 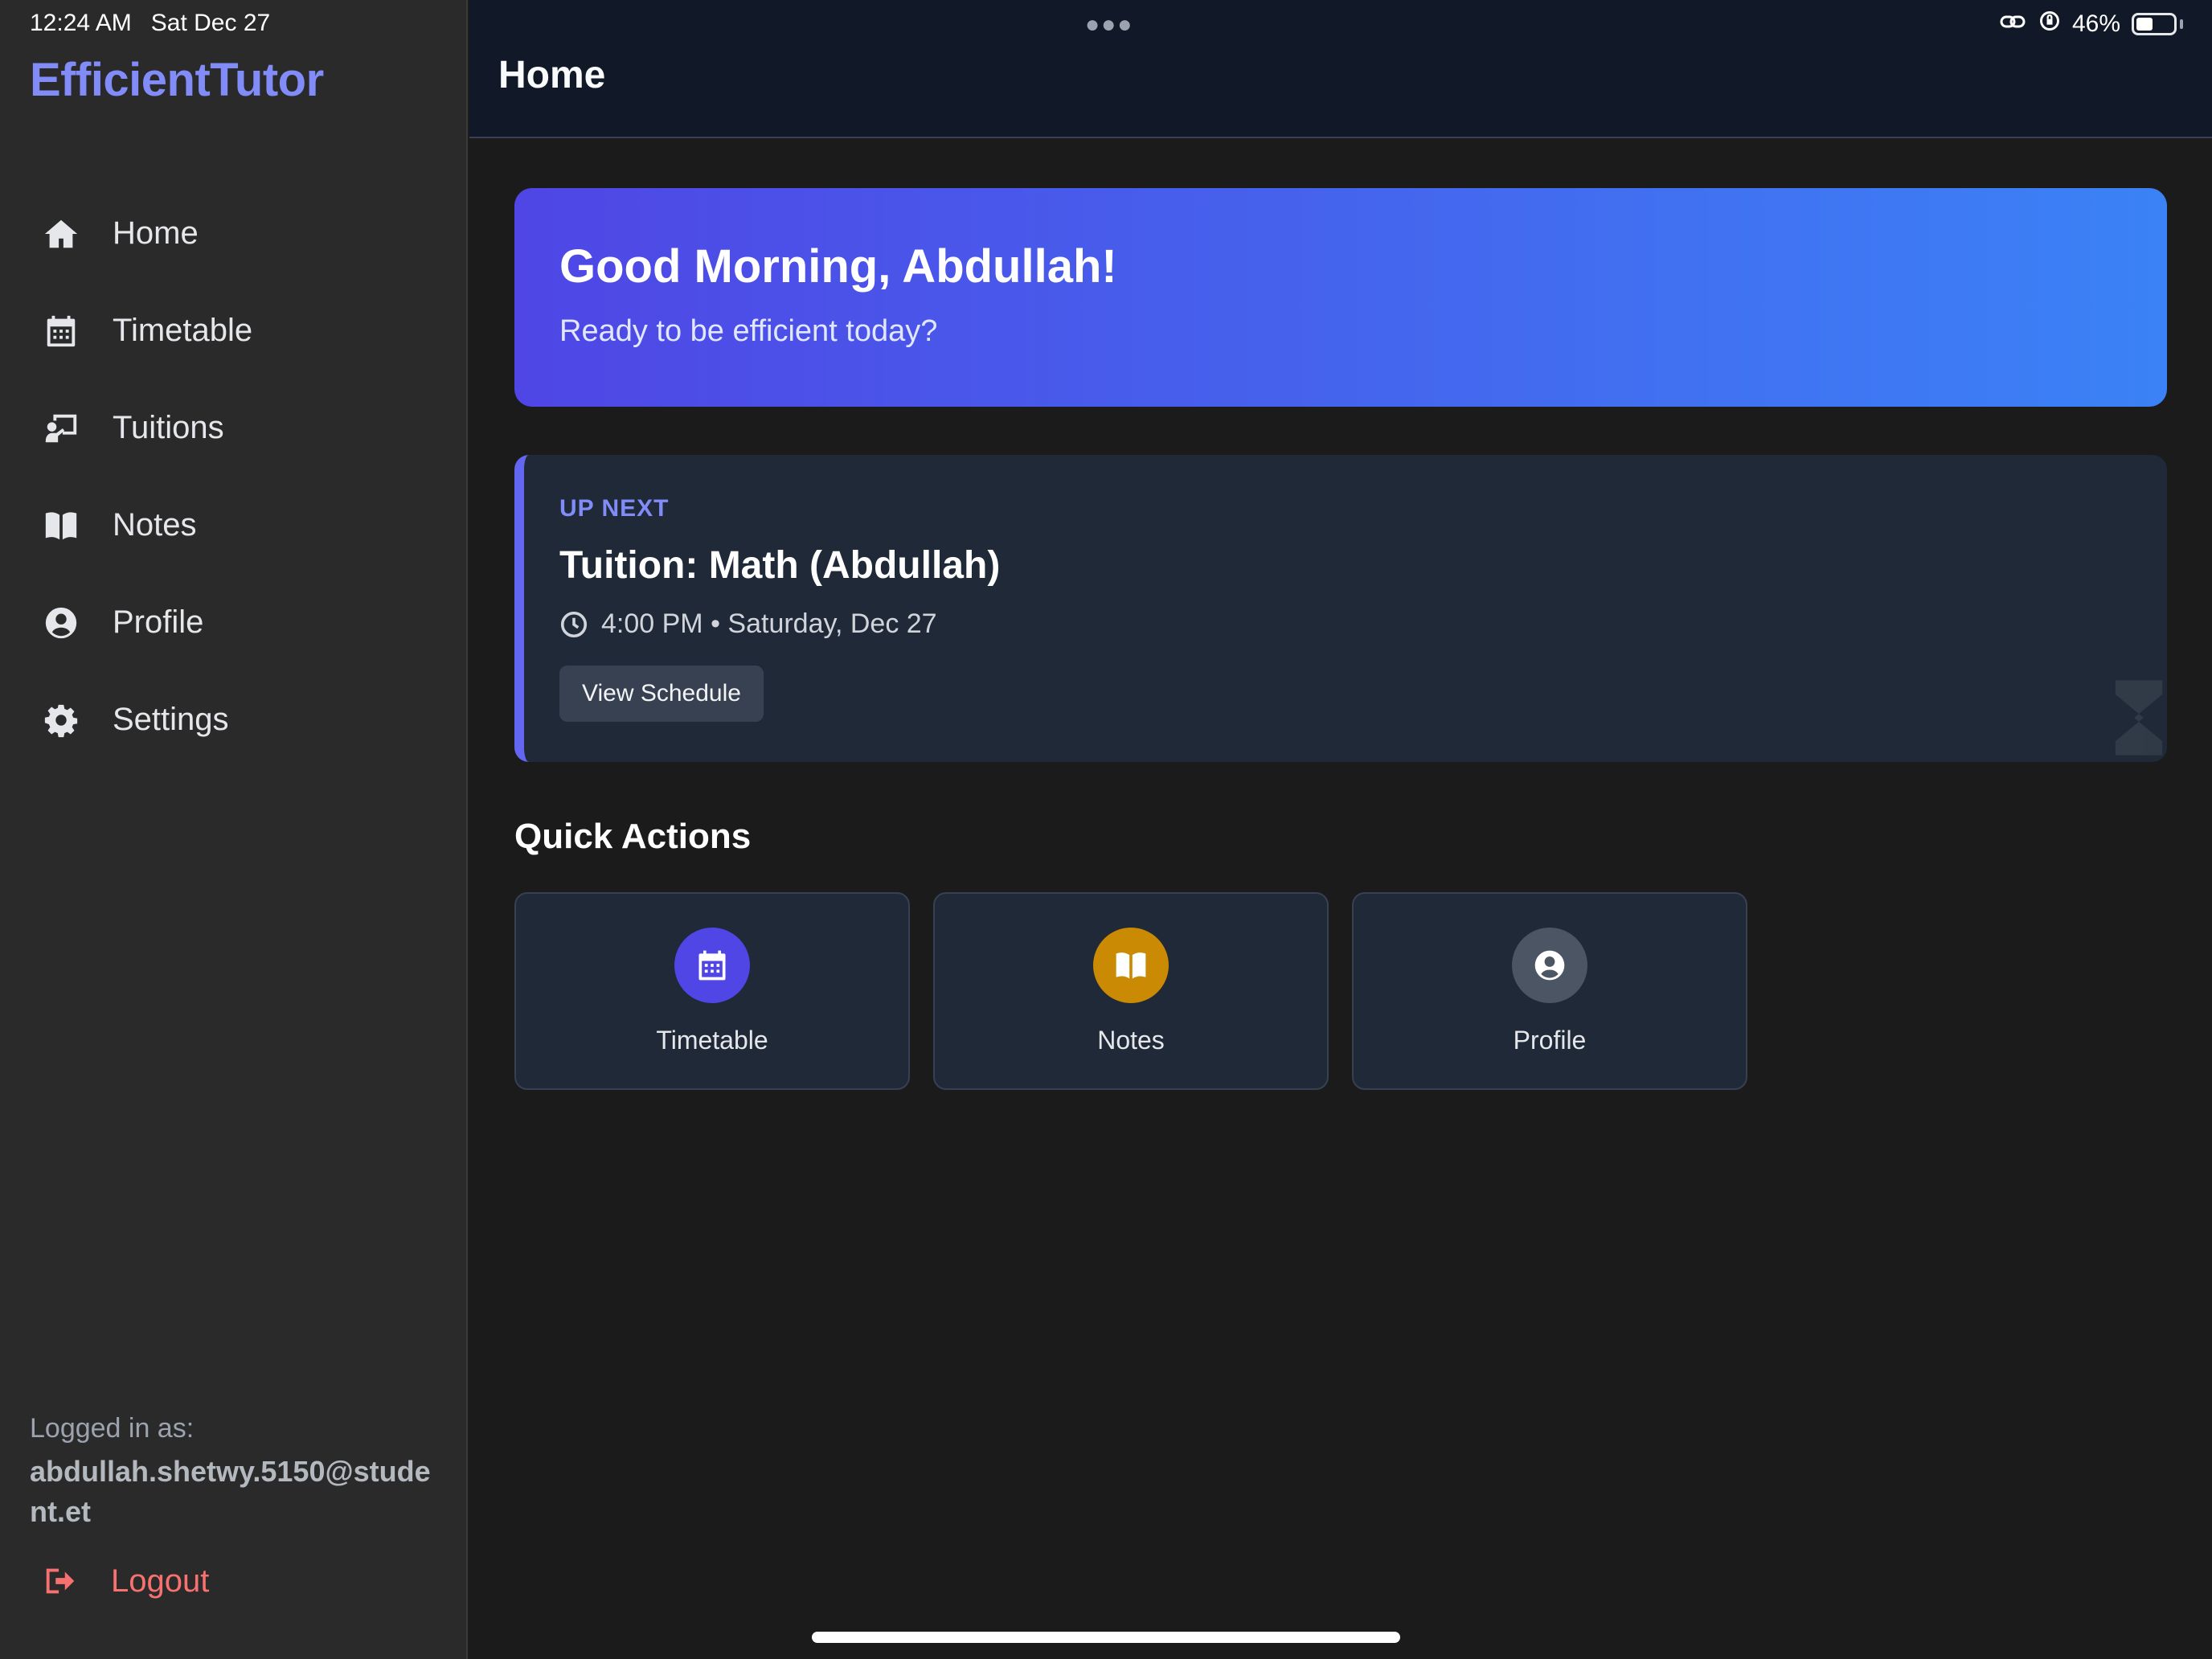 I want to click on sidebar-item-notes: Notes, so click(x=234, y=525).